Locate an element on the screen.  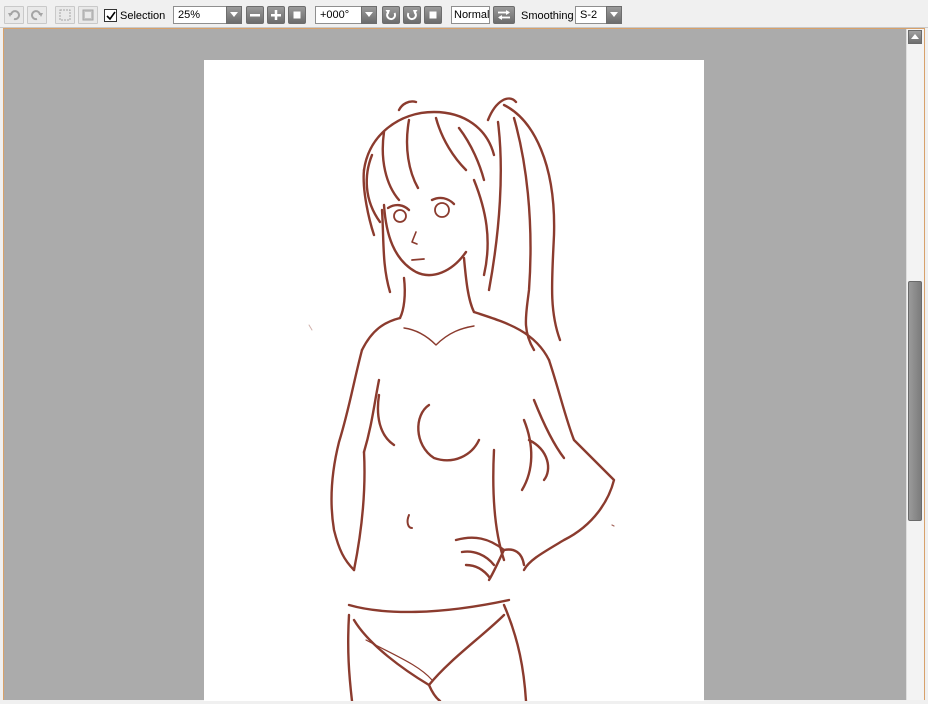
vertical-scrollbar is located at coordinates (915, 364).